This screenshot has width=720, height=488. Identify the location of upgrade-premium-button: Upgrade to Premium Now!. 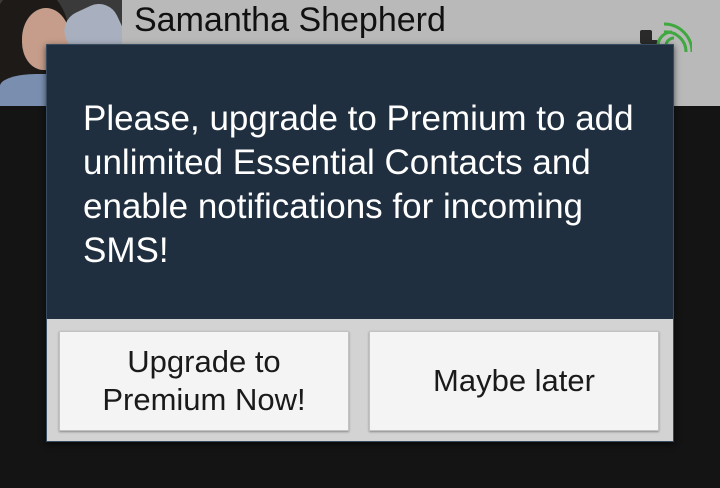
(204, 381).